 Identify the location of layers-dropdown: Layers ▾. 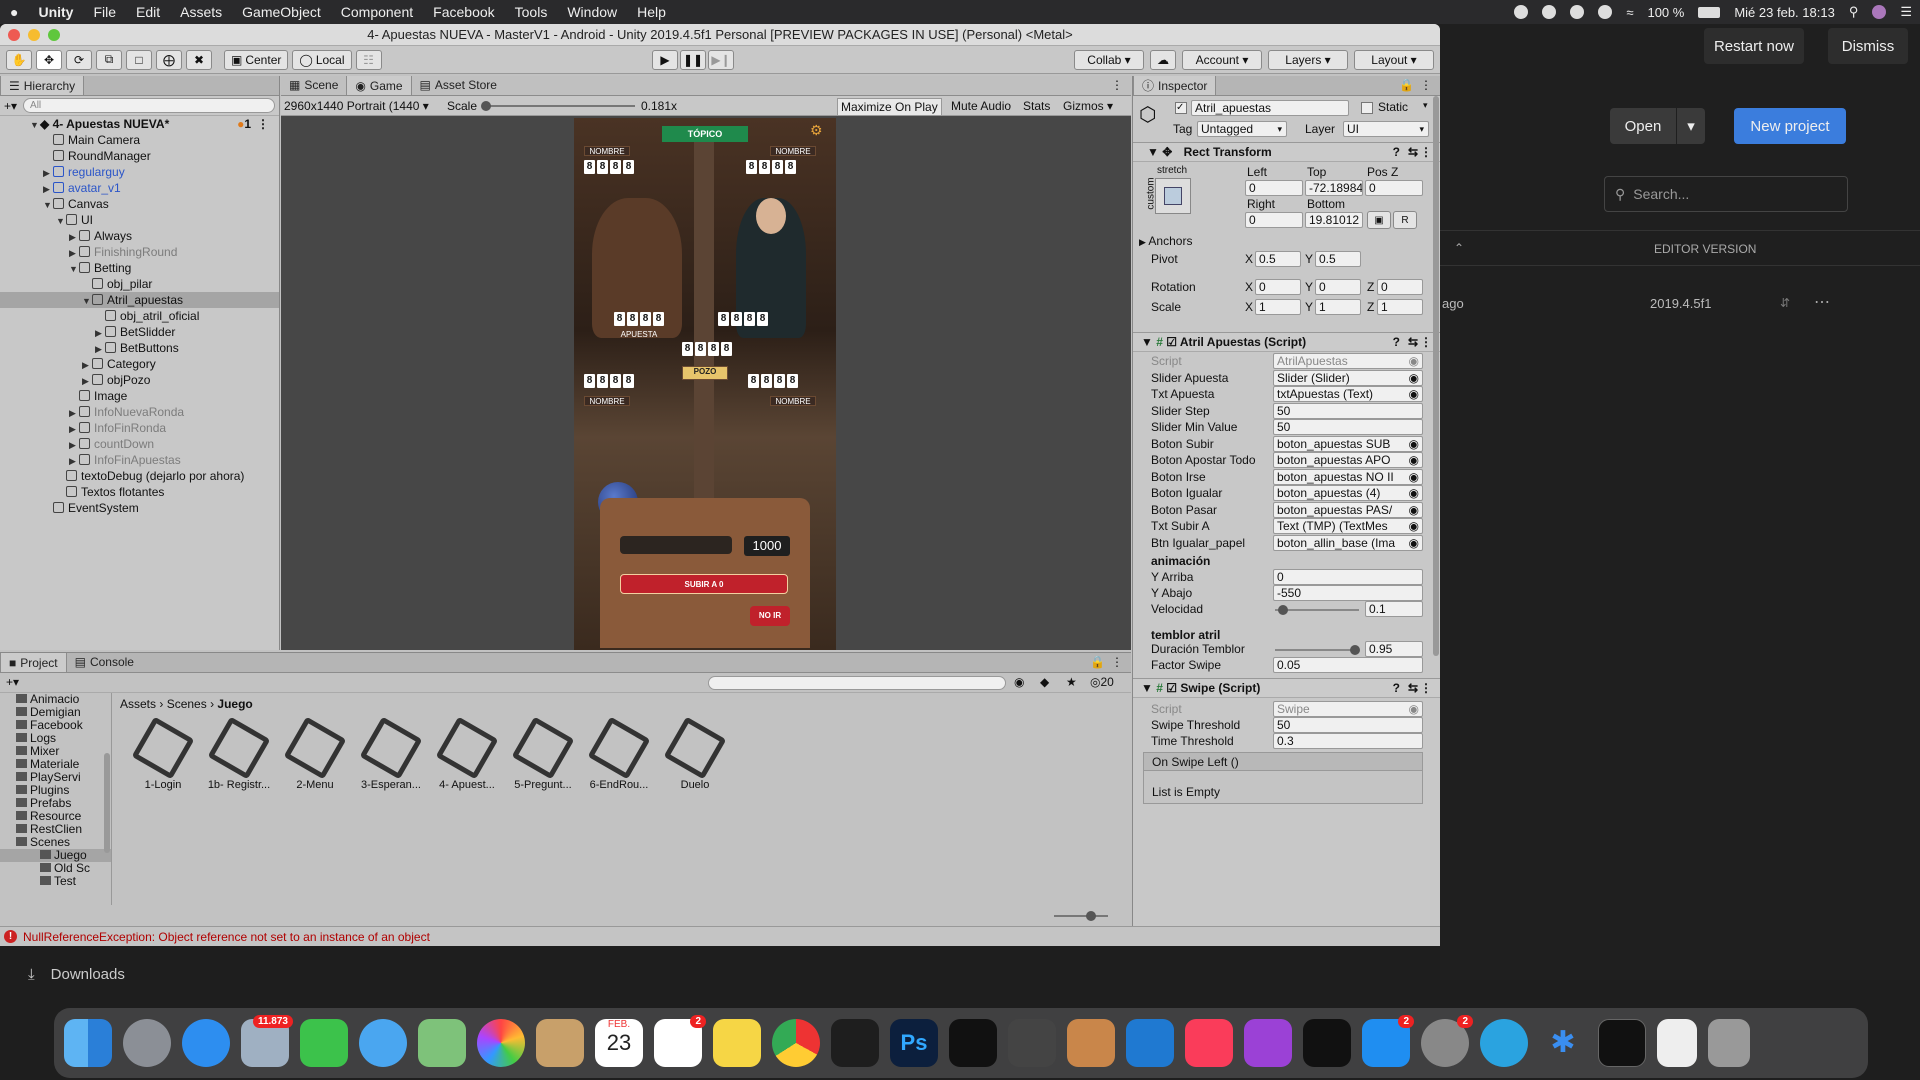
(1308, 60).